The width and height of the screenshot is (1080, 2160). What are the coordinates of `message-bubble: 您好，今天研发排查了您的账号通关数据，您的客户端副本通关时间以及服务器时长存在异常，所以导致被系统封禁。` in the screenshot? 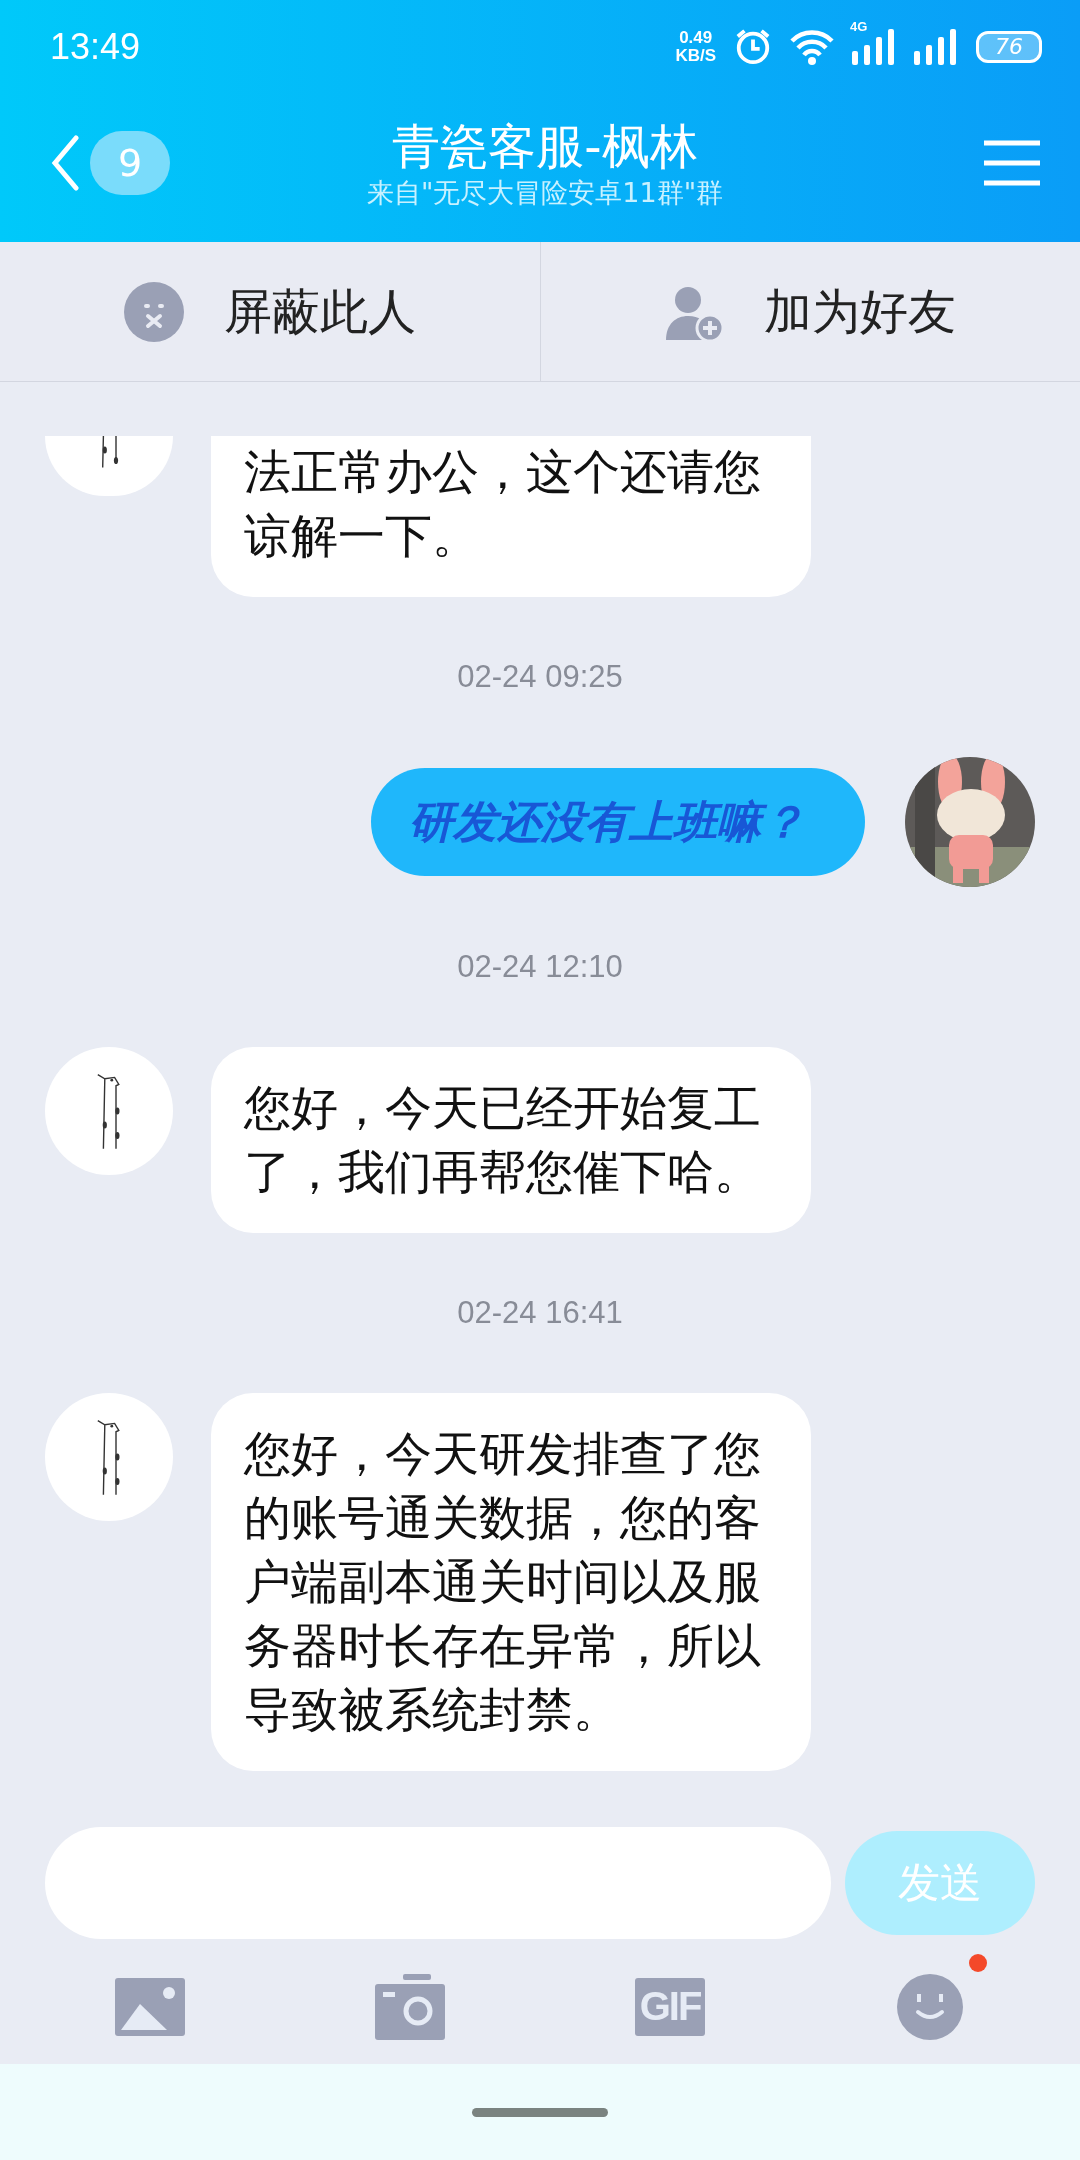 It's located at (511, 1582).